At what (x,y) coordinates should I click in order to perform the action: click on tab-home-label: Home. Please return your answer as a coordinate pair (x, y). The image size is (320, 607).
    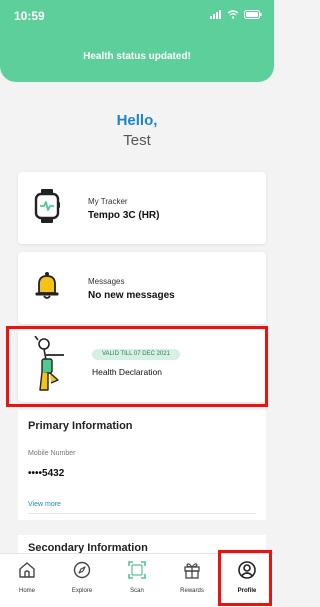
    Looking at the image, I should click on (26, 591).